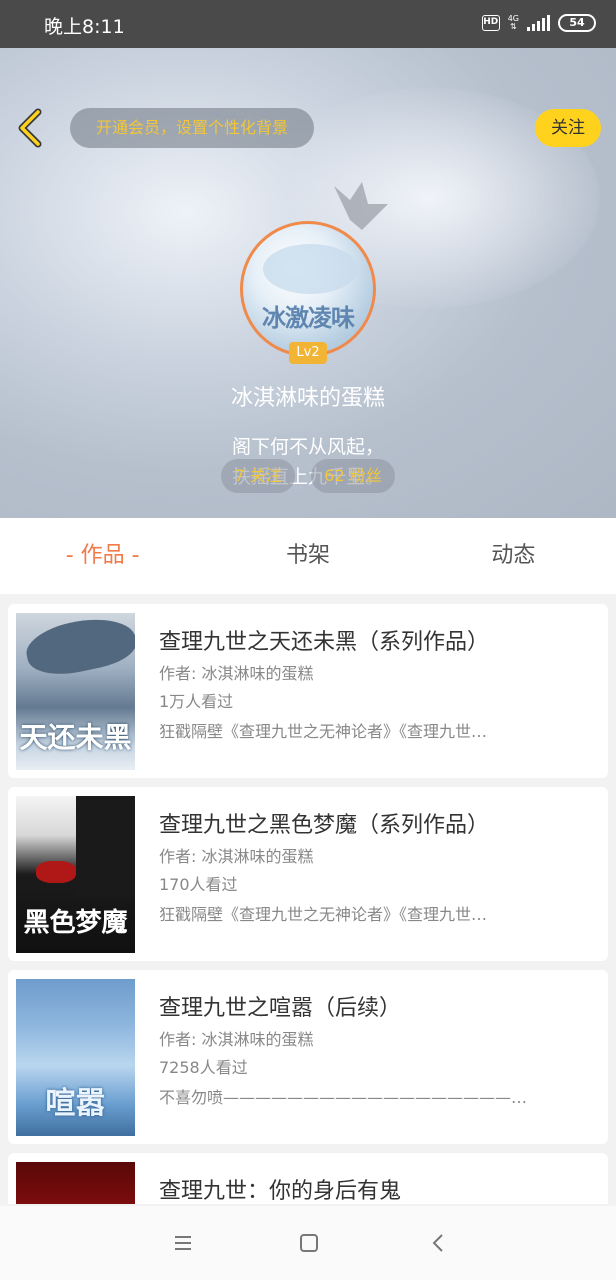  What do you see at coordinates (353, 476) in the screenshot?
I see `followers-count: 62 粉丝` at bounding box center [353, 476].